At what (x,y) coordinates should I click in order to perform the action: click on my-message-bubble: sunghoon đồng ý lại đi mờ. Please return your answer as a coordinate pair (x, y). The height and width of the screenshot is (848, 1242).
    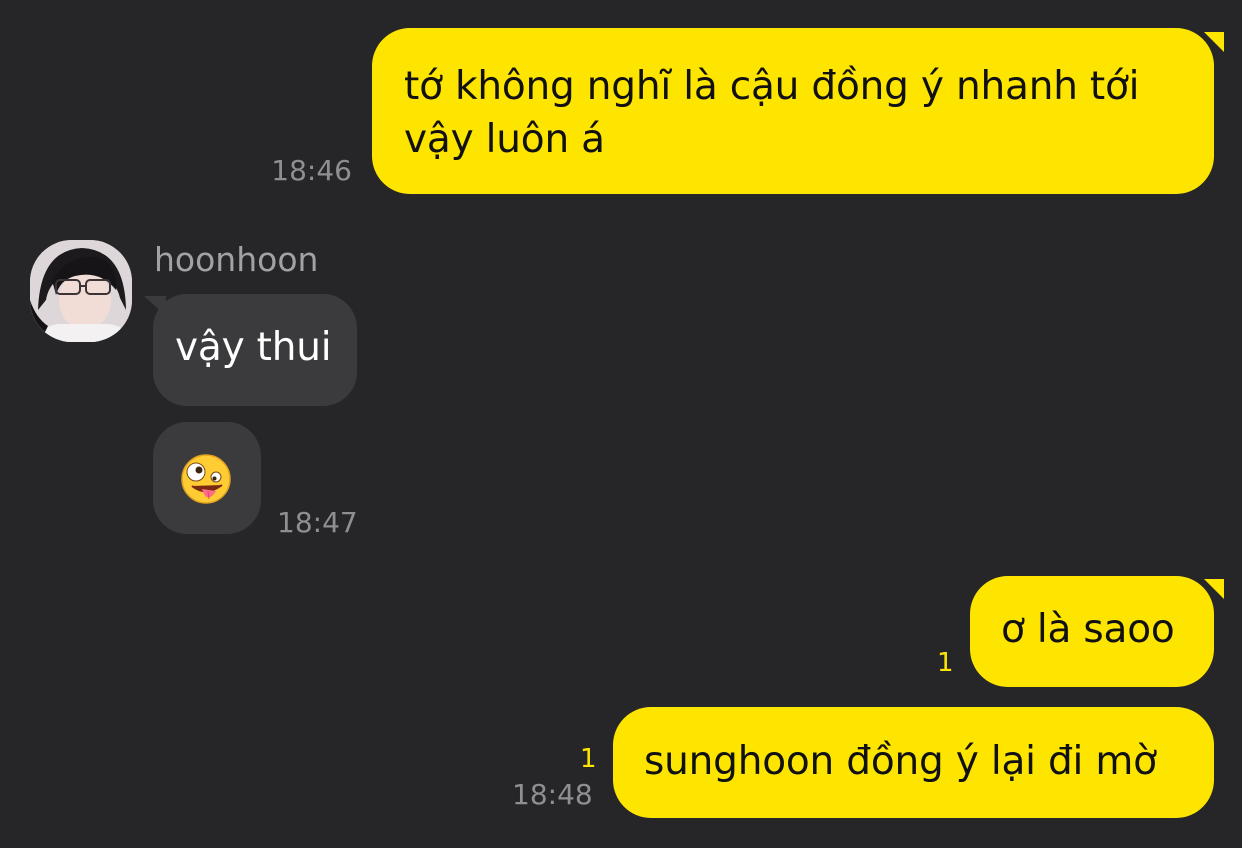
    Looking at the image, I should click on (913, 762).